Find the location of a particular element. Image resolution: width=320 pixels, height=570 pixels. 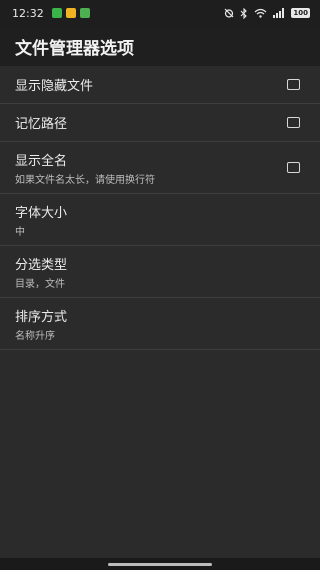

setting-summary: 名称升序 is located at coordinates (35, 336).